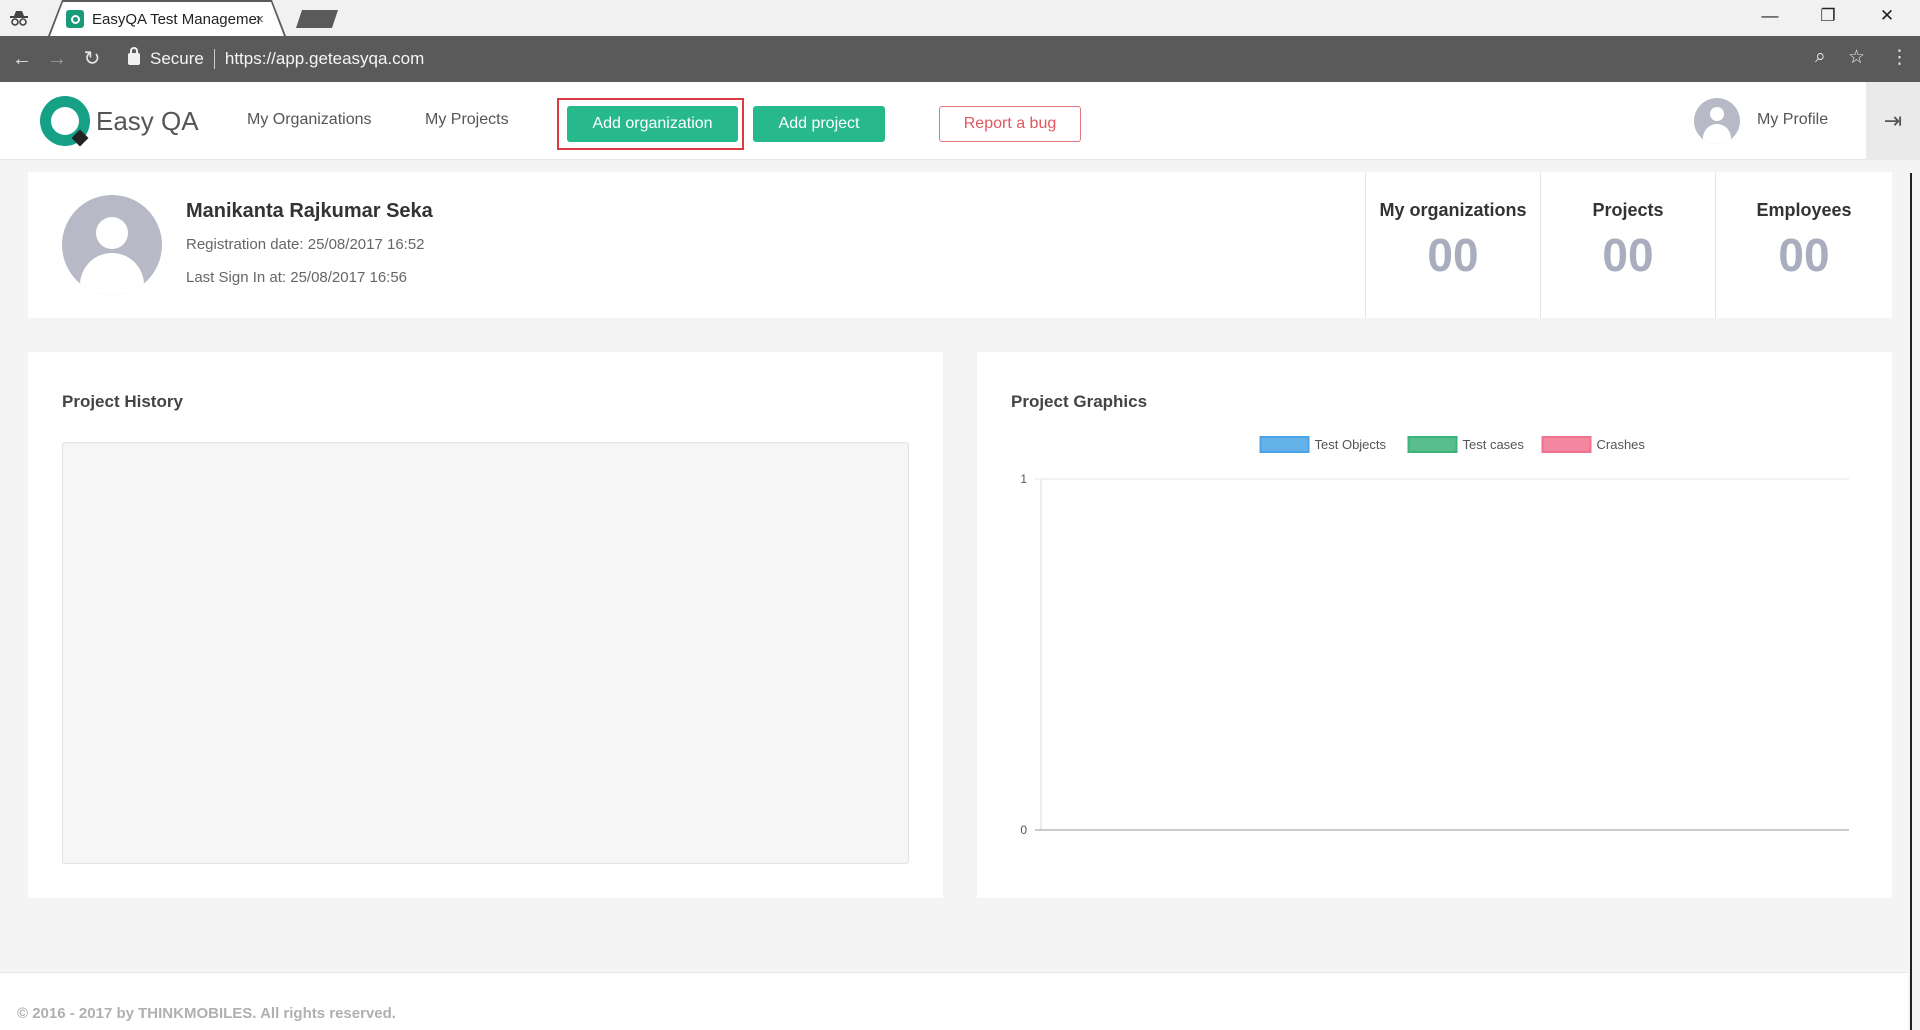  I want to click on project-history-title: Project History, so click(122, 401).